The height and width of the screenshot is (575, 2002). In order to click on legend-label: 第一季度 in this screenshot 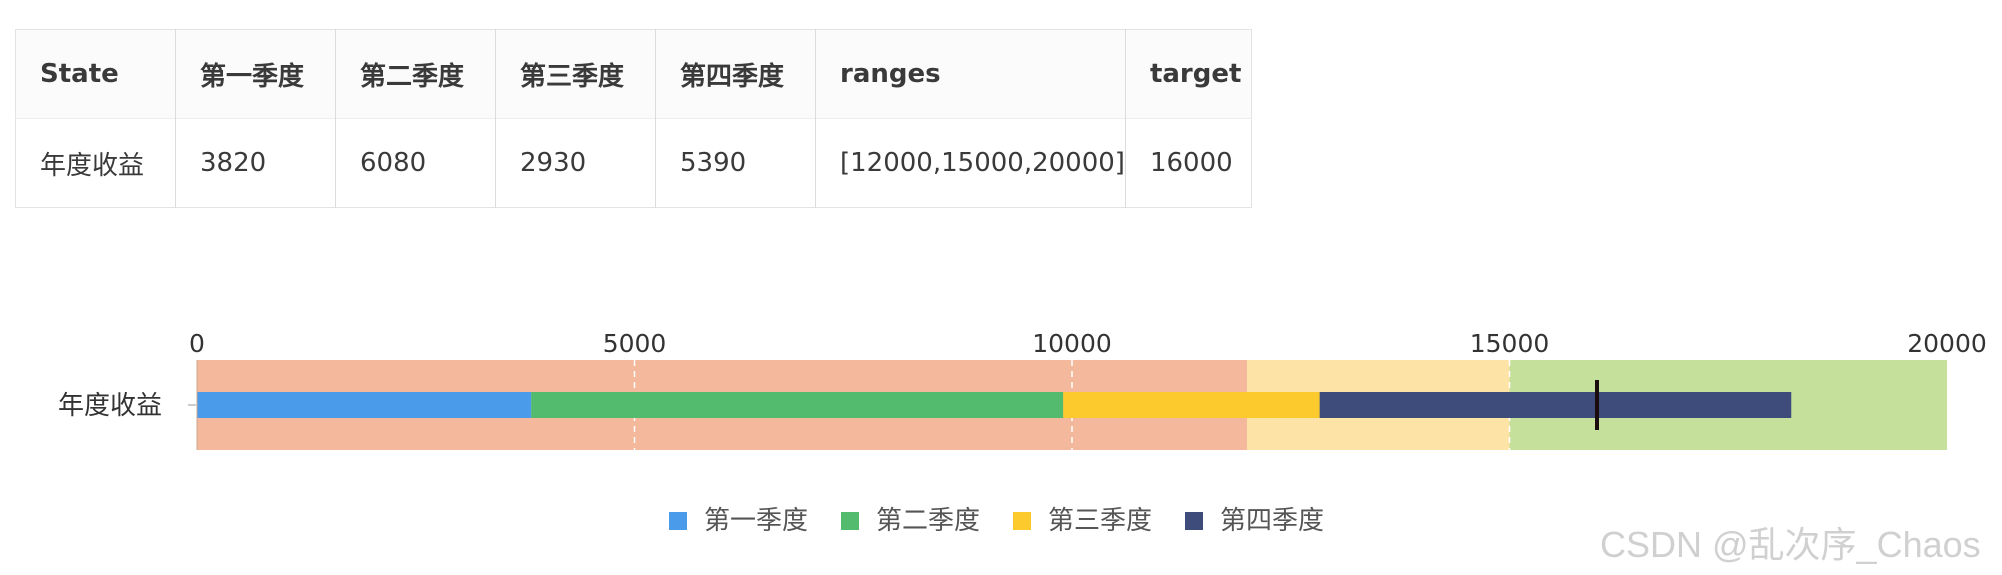, I will do `click(756, 521)`.